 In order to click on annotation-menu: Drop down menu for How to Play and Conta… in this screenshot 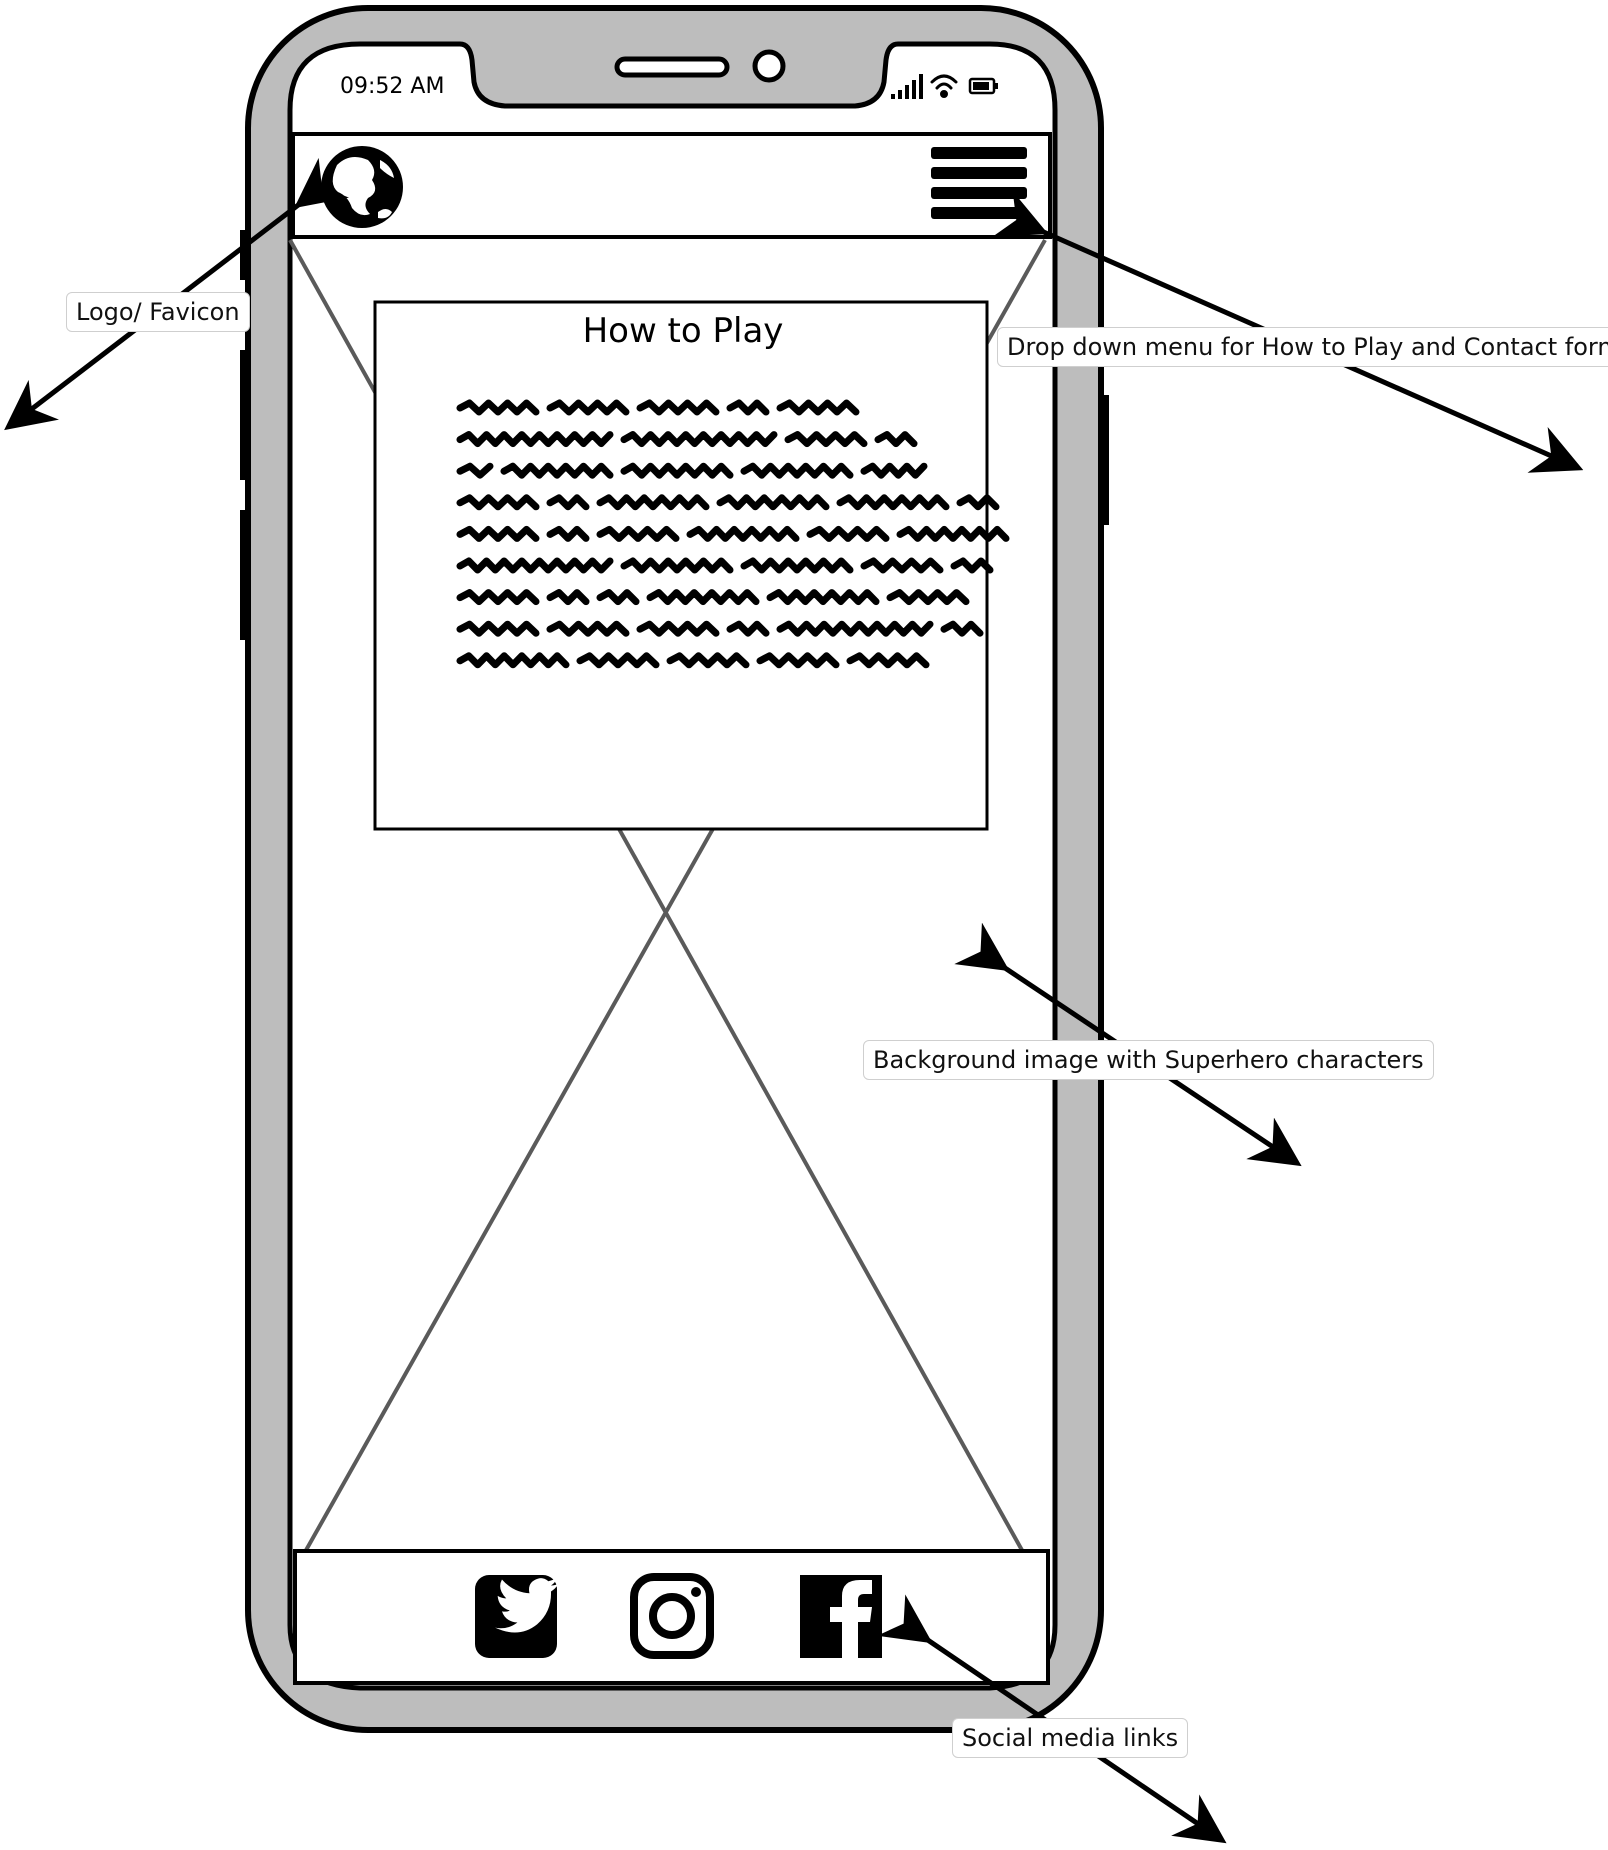, I will do `click(1302, 347)`.